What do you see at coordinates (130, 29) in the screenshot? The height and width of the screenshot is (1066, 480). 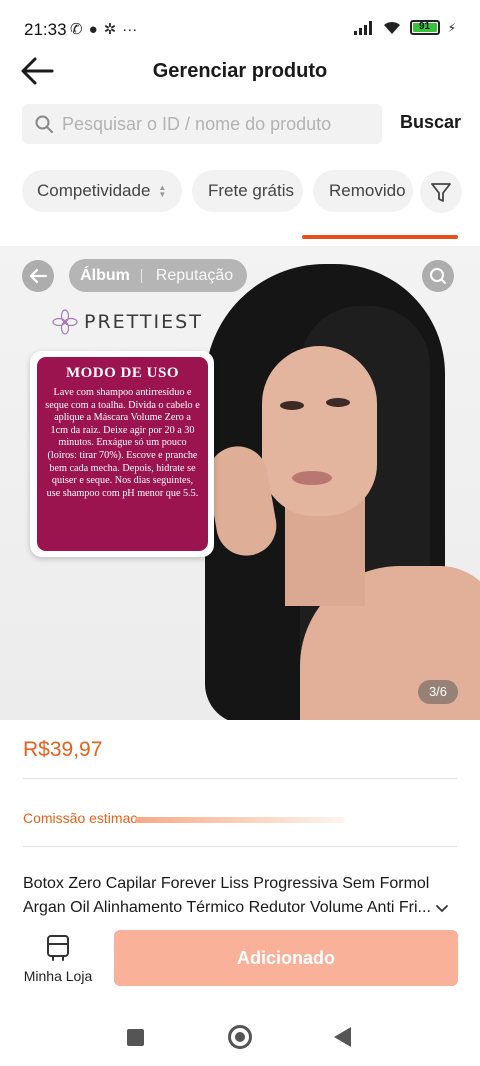 I see `more-dots-icon: ···` at bounding box center [130, 29].